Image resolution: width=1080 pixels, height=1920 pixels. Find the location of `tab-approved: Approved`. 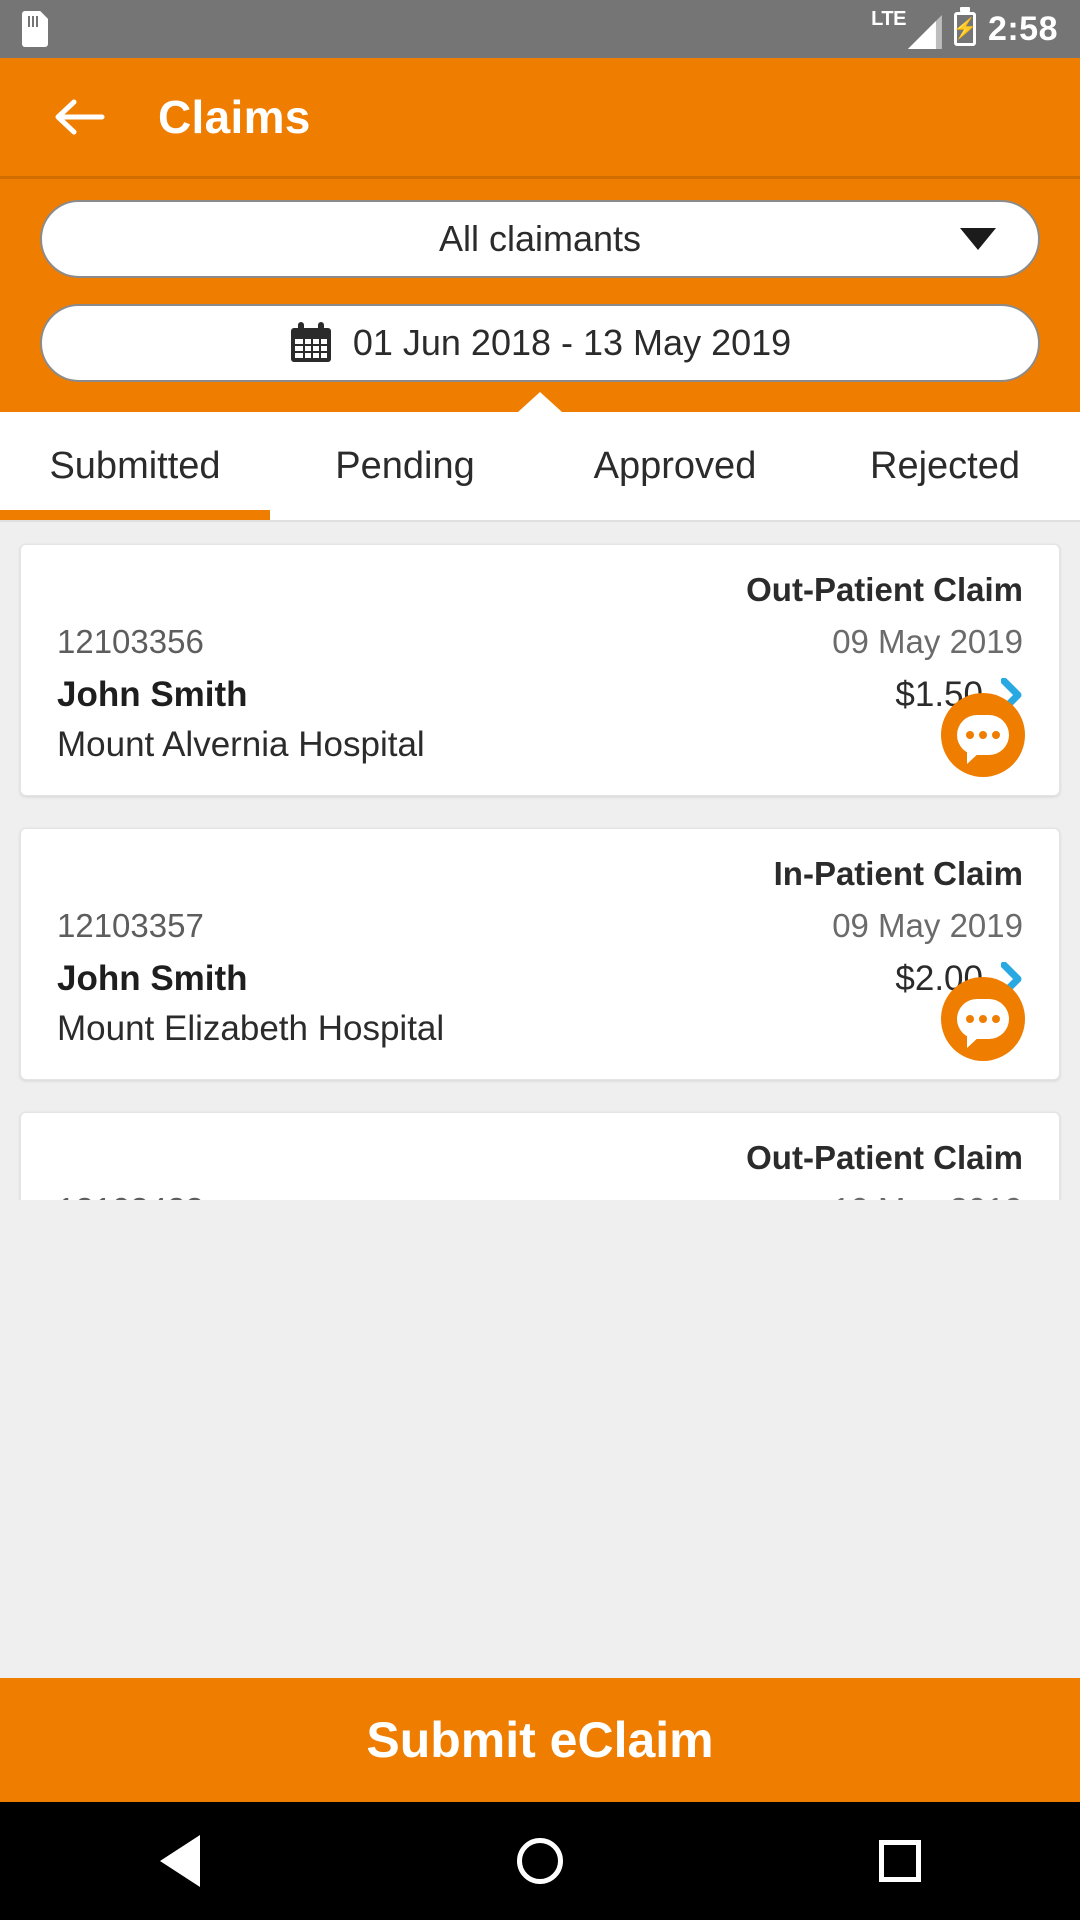

tab-approved: Approved is located at coordinates (675, 466).